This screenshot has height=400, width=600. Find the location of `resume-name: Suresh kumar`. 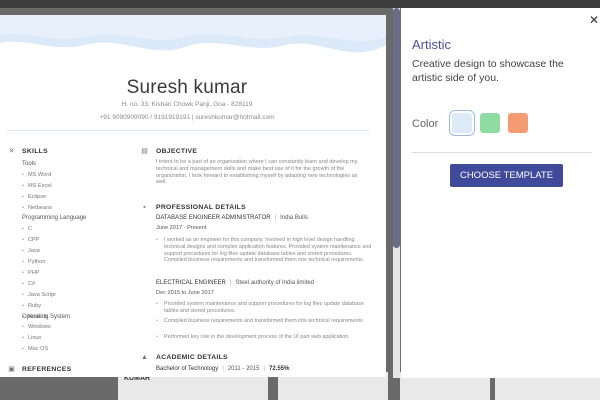

resume-name: Suresh kumar is located at coordinates (187, 87).